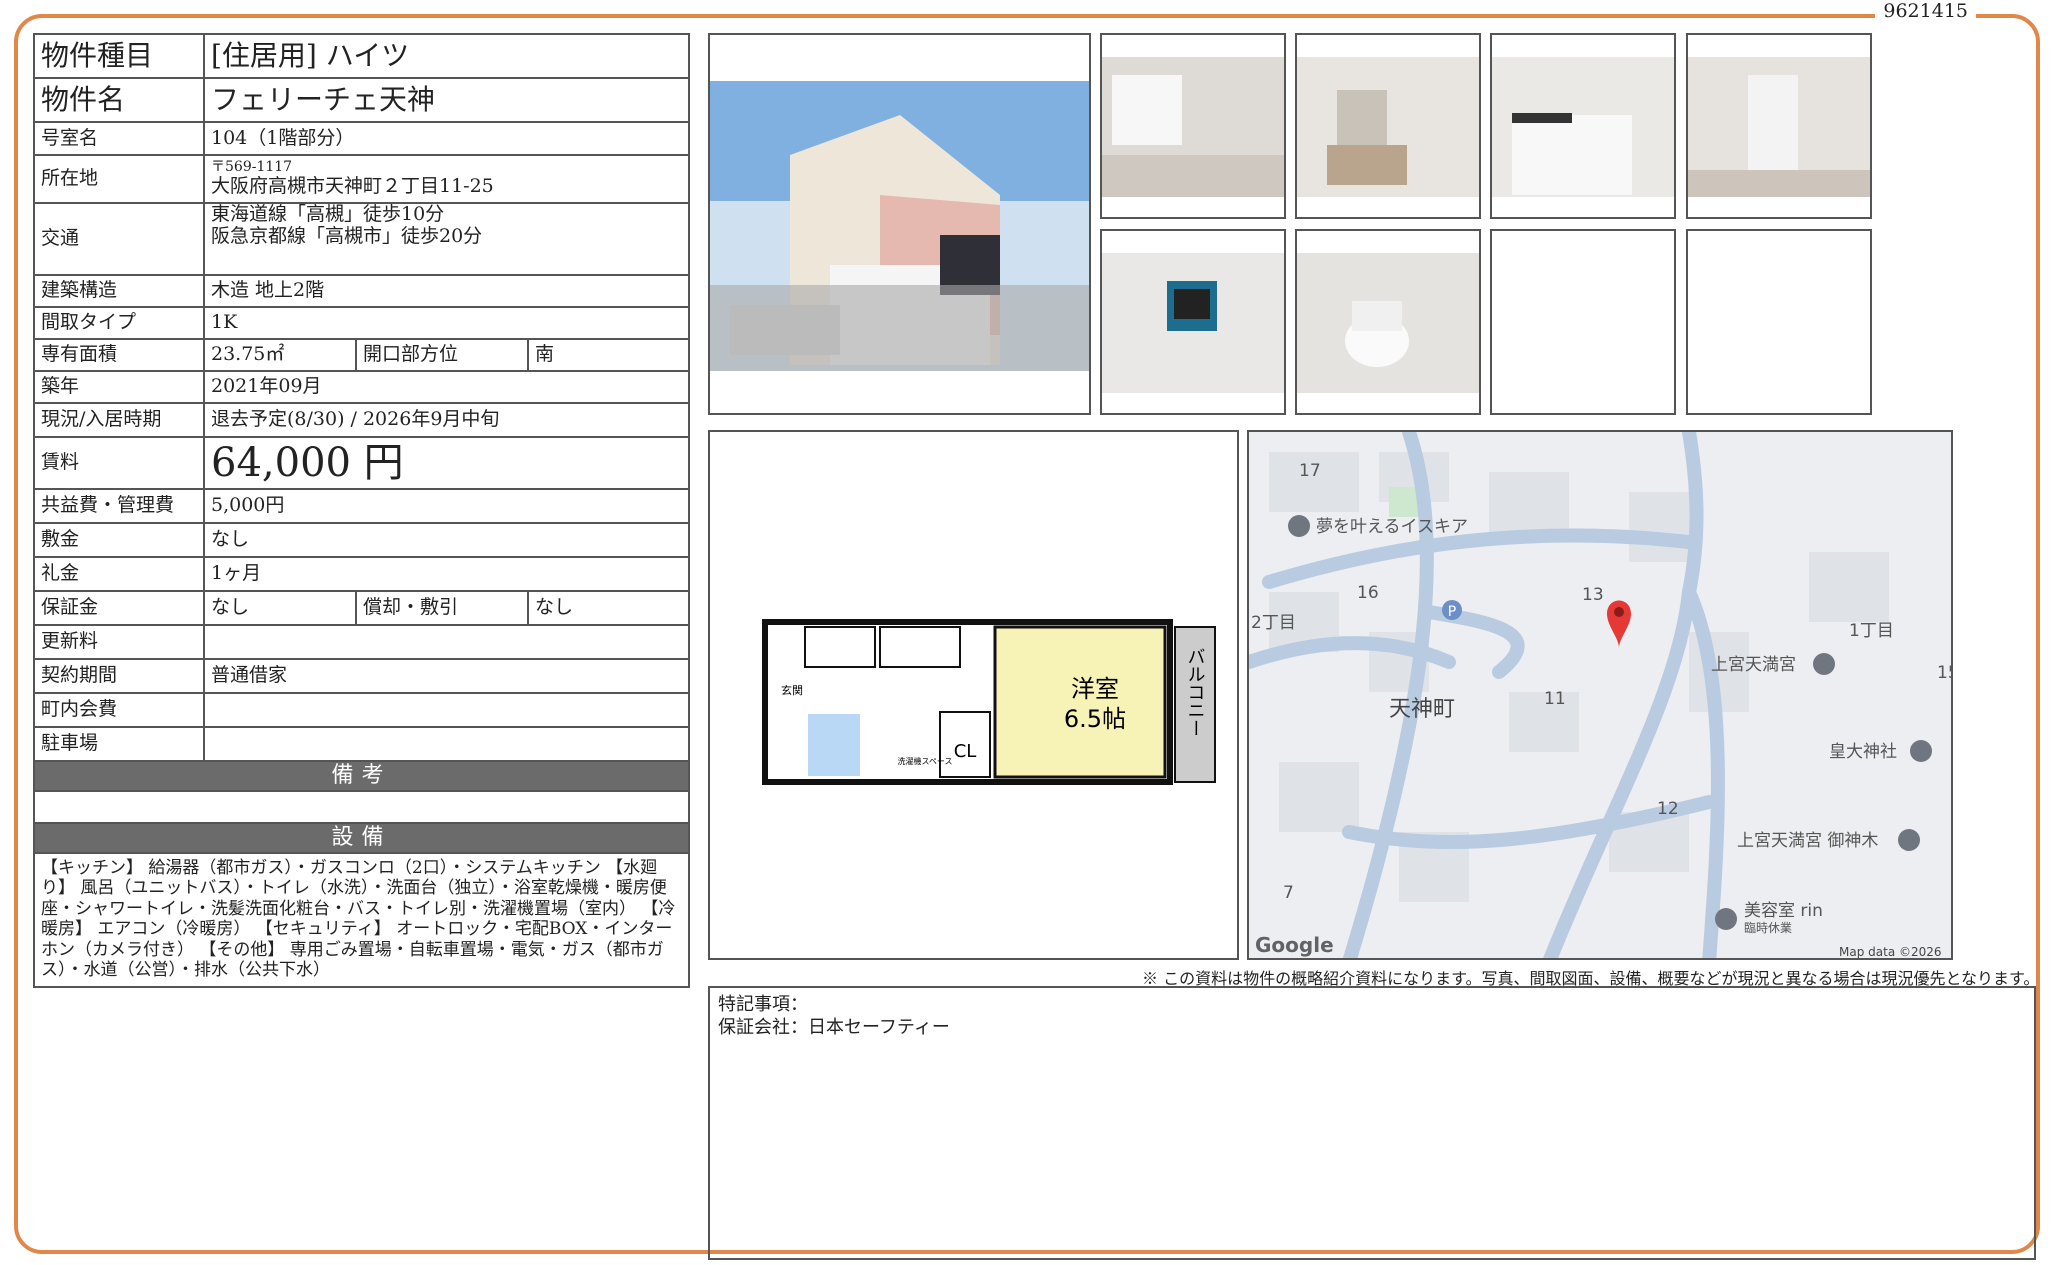 The height and width of the screenshot is (1265, 2056). What do you see at coordinates (924, 761) in the screenshot?
I see `laundry-label: 洗濯機スペース` at bounding box center [924, 761].